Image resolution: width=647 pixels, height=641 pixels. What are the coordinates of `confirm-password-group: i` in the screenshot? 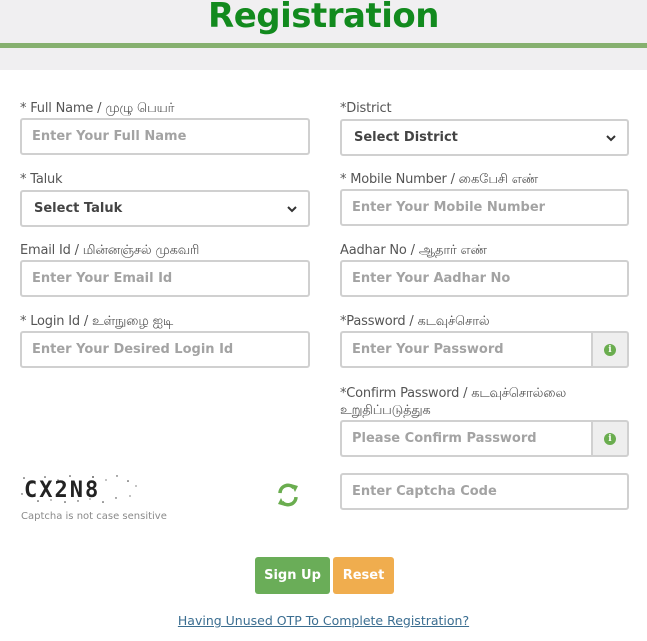 It's located at (484, 438).